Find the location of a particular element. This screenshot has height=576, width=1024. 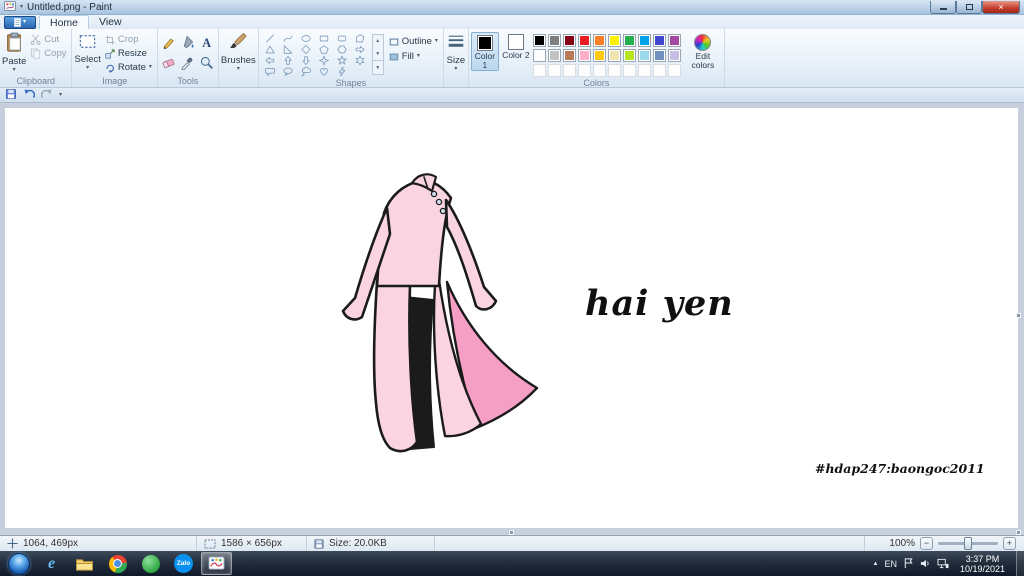

save-button is located at coordinates (11, 95).